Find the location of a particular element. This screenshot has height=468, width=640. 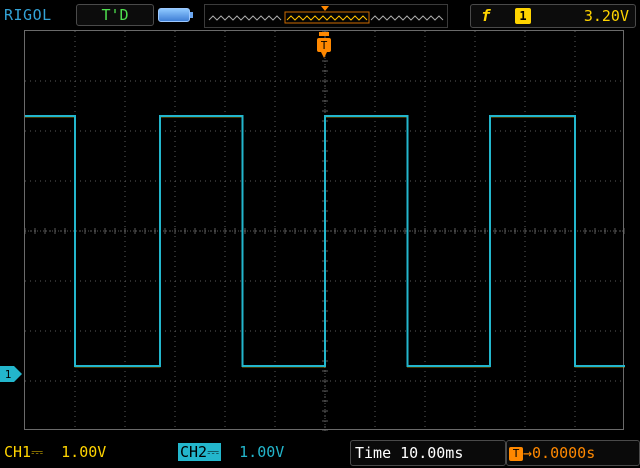

timebase-readout: Time 10.00ms is located at coordinates (428, 453).